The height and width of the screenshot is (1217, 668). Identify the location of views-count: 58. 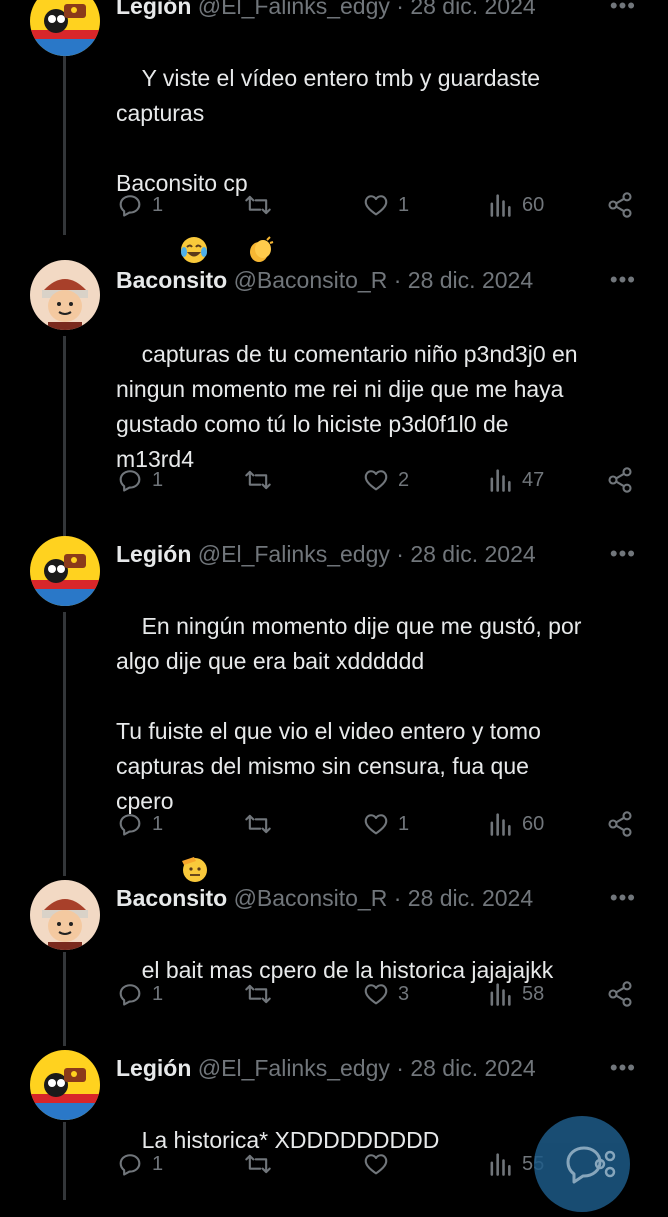
(533, 993).